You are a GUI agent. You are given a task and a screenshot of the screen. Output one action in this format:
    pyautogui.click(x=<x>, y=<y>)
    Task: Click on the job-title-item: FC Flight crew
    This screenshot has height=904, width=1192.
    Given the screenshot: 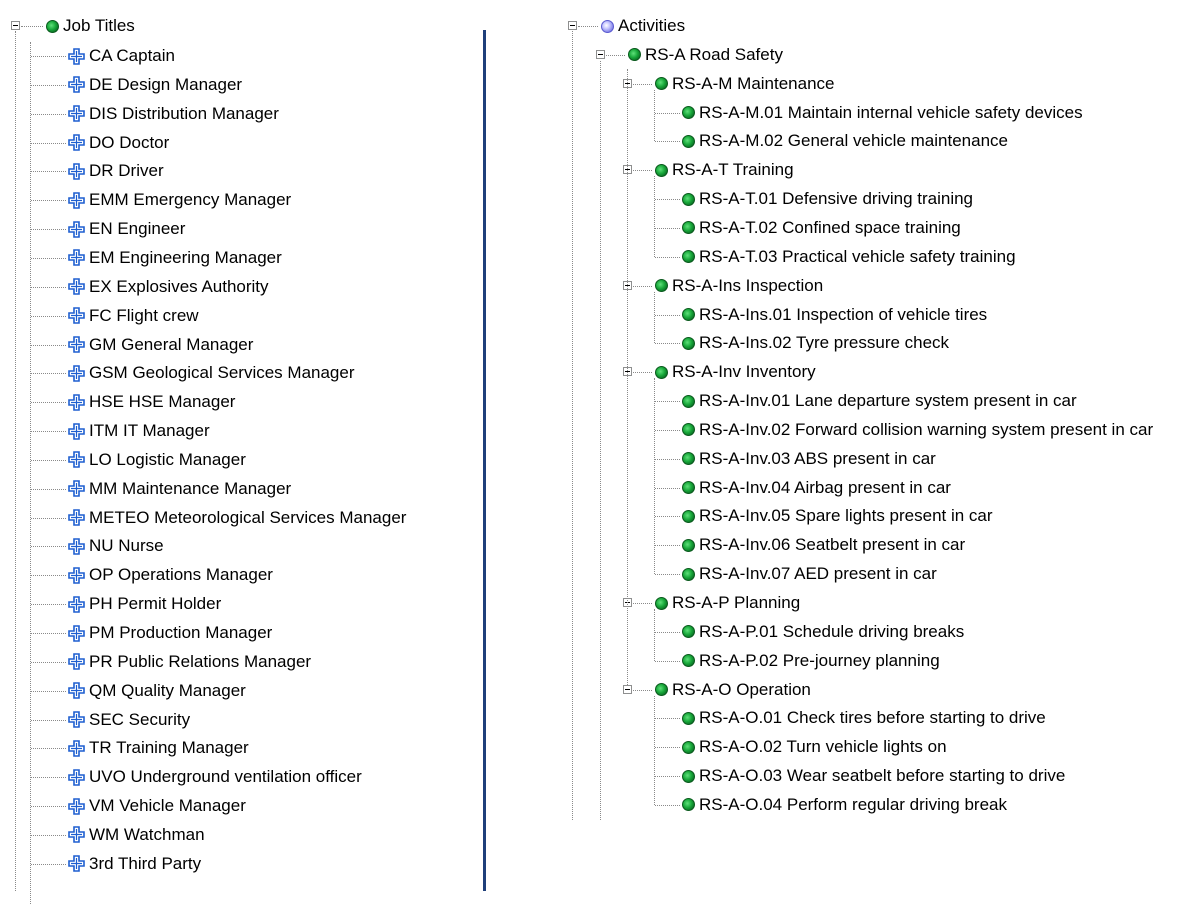 What is the action you would take?
    pyautogui.click(x=133, y=316)
    